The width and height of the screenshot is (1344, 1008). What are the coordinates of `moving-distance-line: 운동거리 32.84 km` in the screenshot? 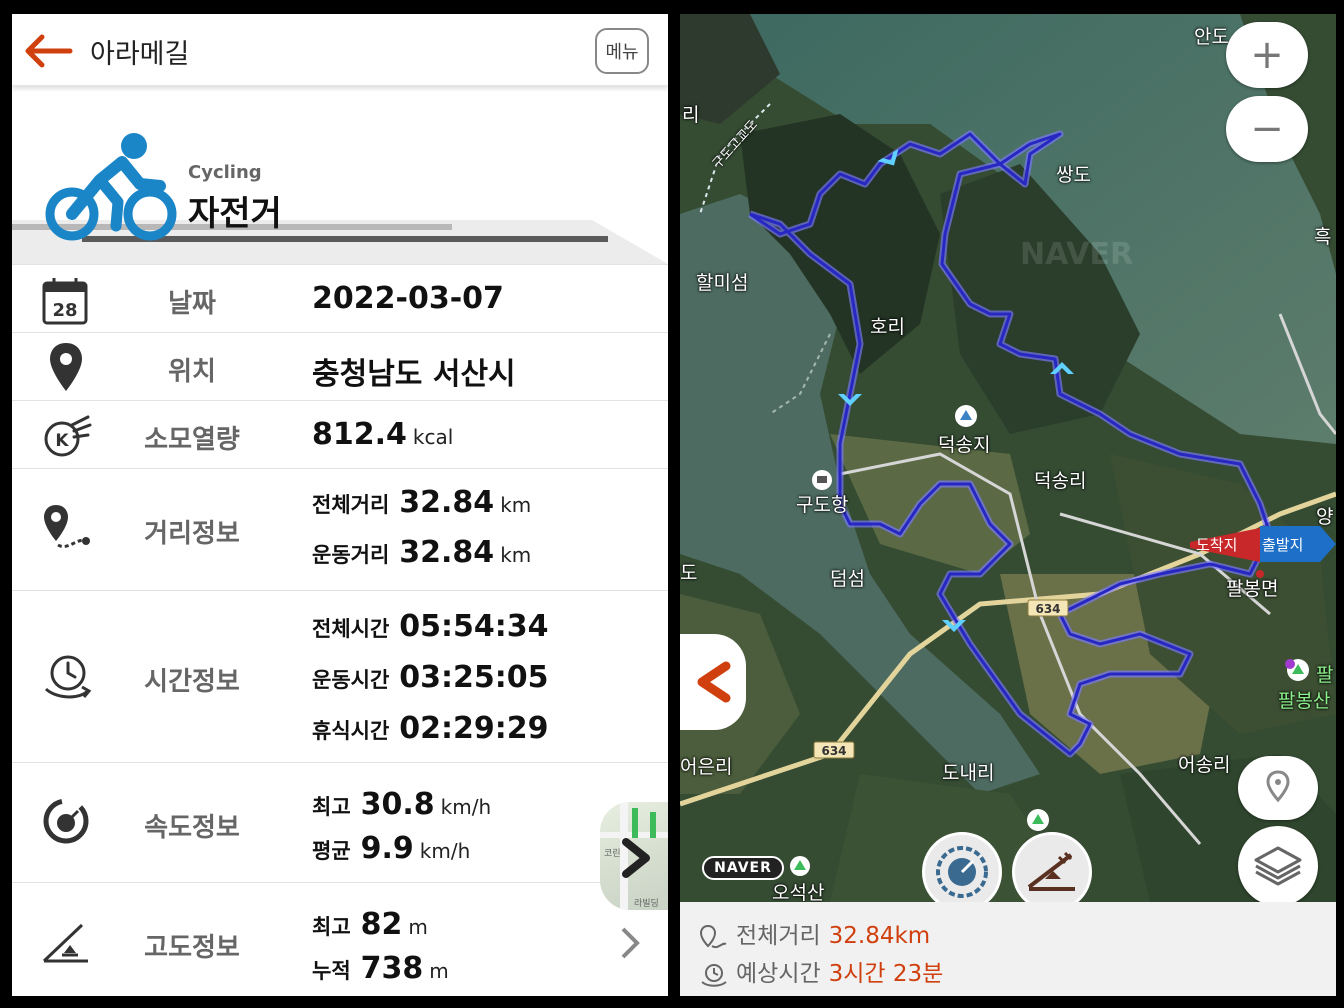 It's located at (421, 552).